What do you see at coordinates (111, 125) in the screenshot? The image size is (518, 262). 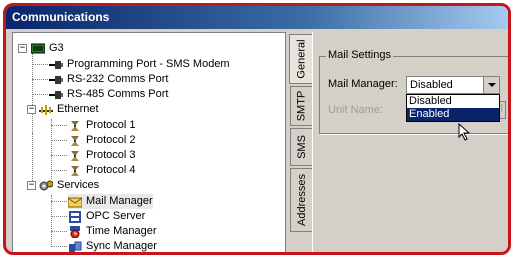 I see `tree-item-label: Protocol 1` at bounding box center [111, 125].